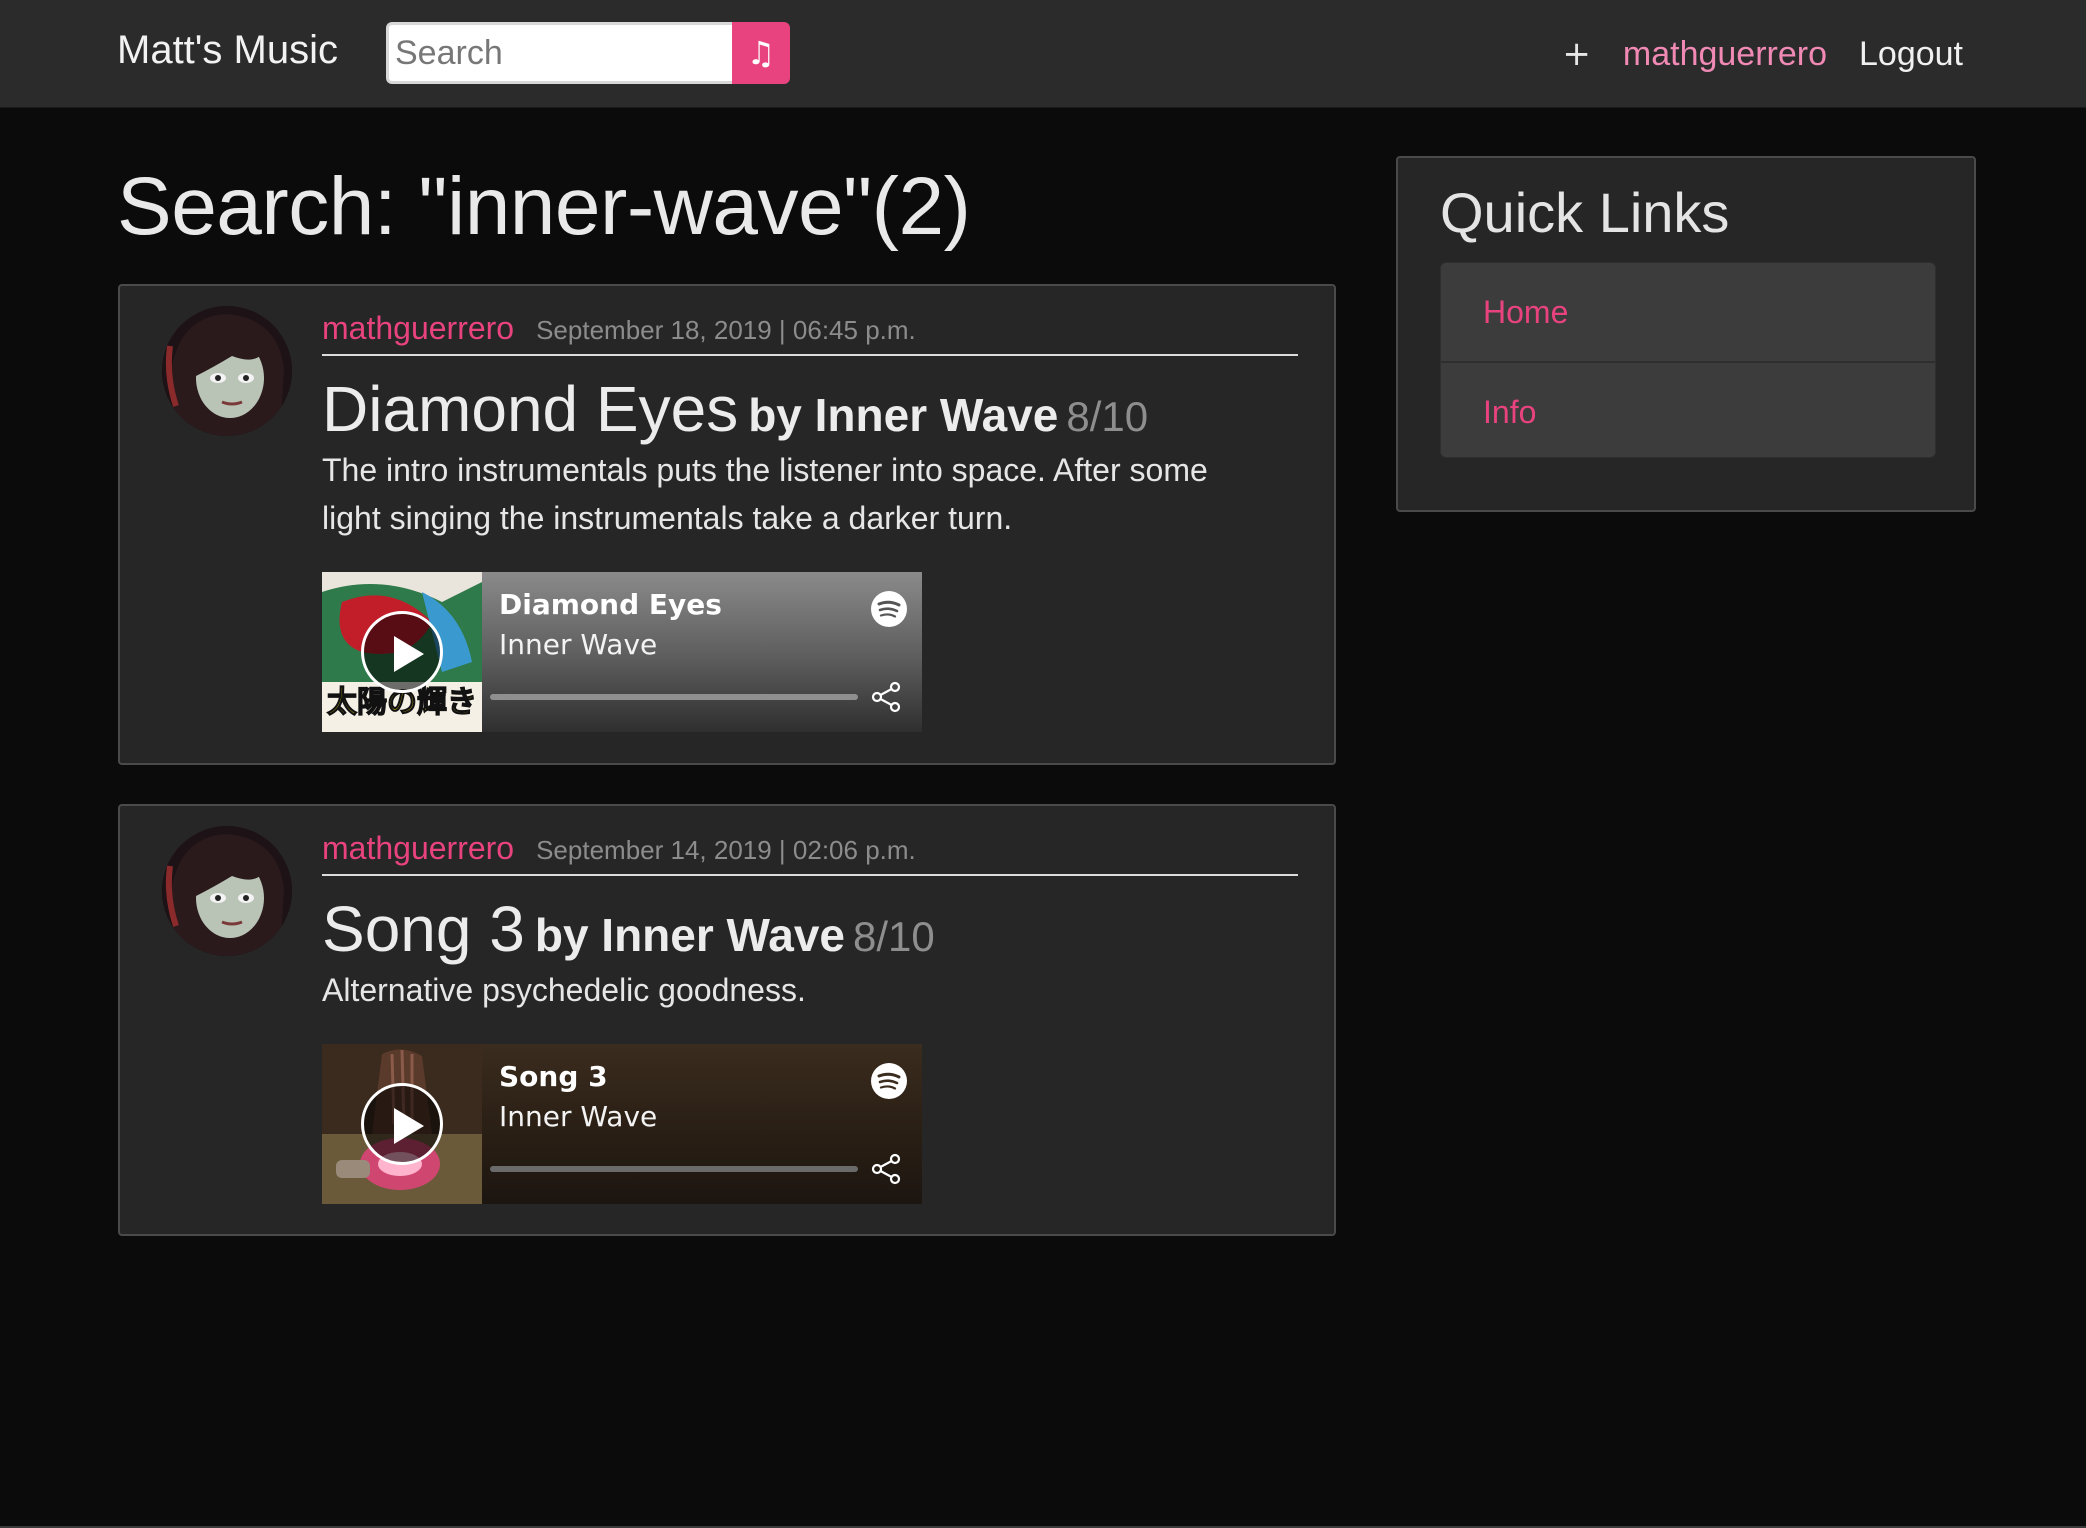 The image size is (2086, 1528). Describe the element at coordinates (1911, 54) in the screenshot. I see `logout-link: Logout` at that location.